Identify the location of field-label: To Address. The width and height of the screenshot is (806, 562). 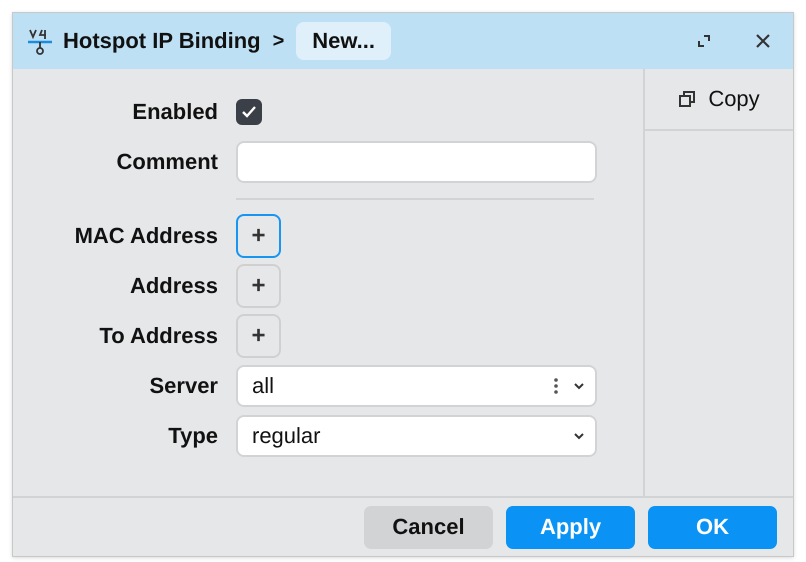
(158, 336).